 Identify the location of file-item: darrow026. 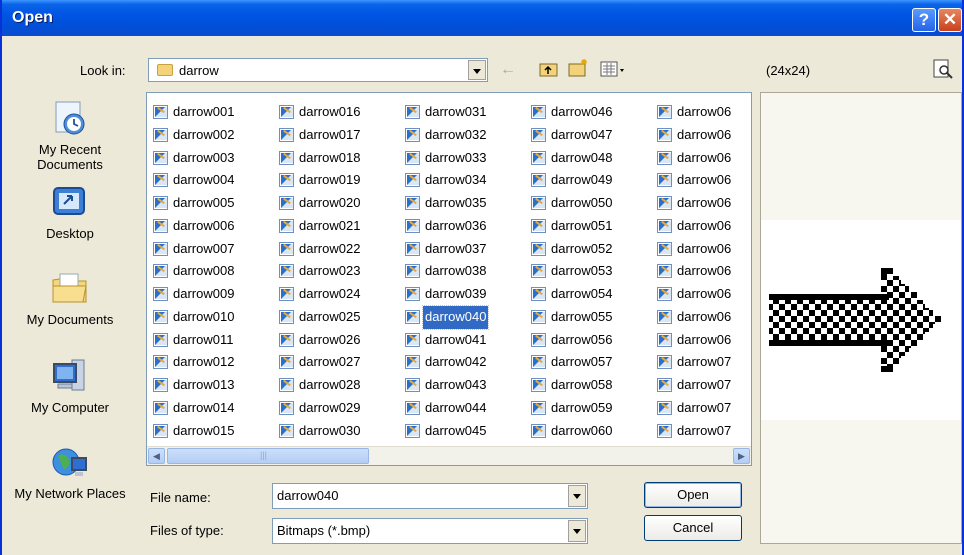
(319, 340).